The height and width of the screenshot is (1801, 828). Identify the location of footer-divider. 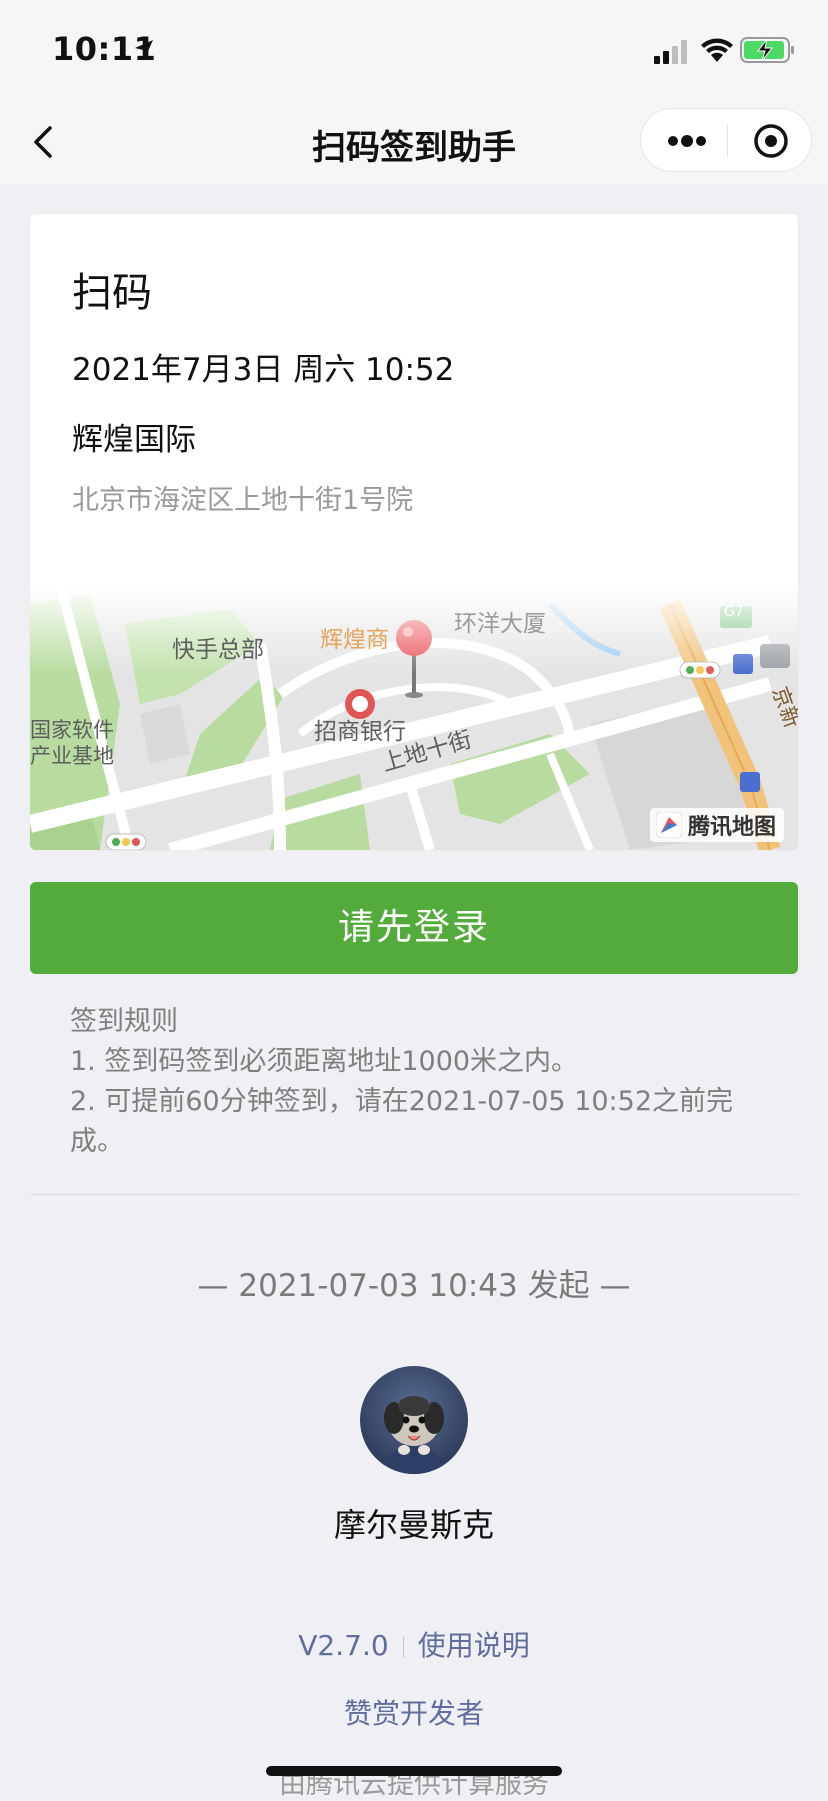
(403, 1647).